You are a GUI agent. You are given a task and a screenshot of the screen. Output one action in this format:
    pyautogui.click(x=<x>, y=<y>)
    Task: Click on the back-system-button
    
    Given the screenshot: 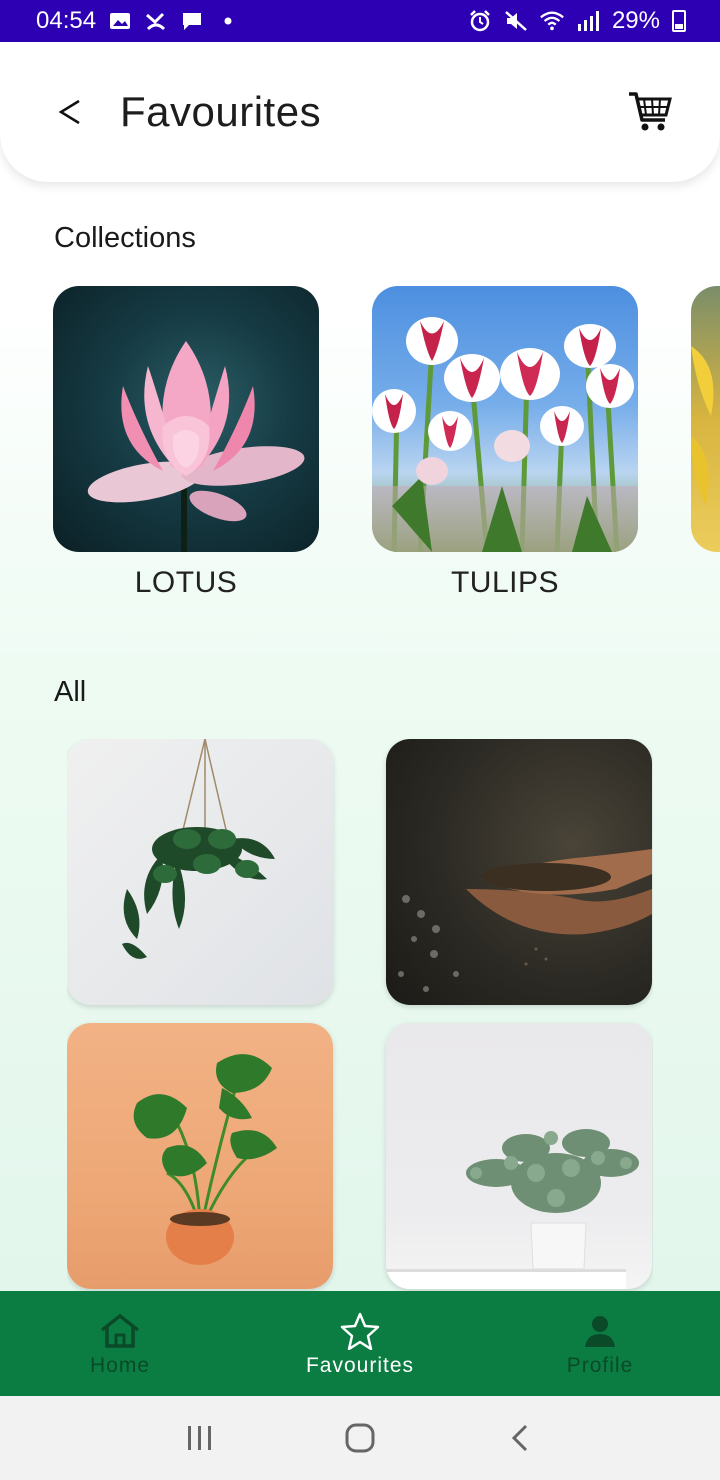 What is the action you would take?
    pyautogui.click(x=520, y=1438)
    